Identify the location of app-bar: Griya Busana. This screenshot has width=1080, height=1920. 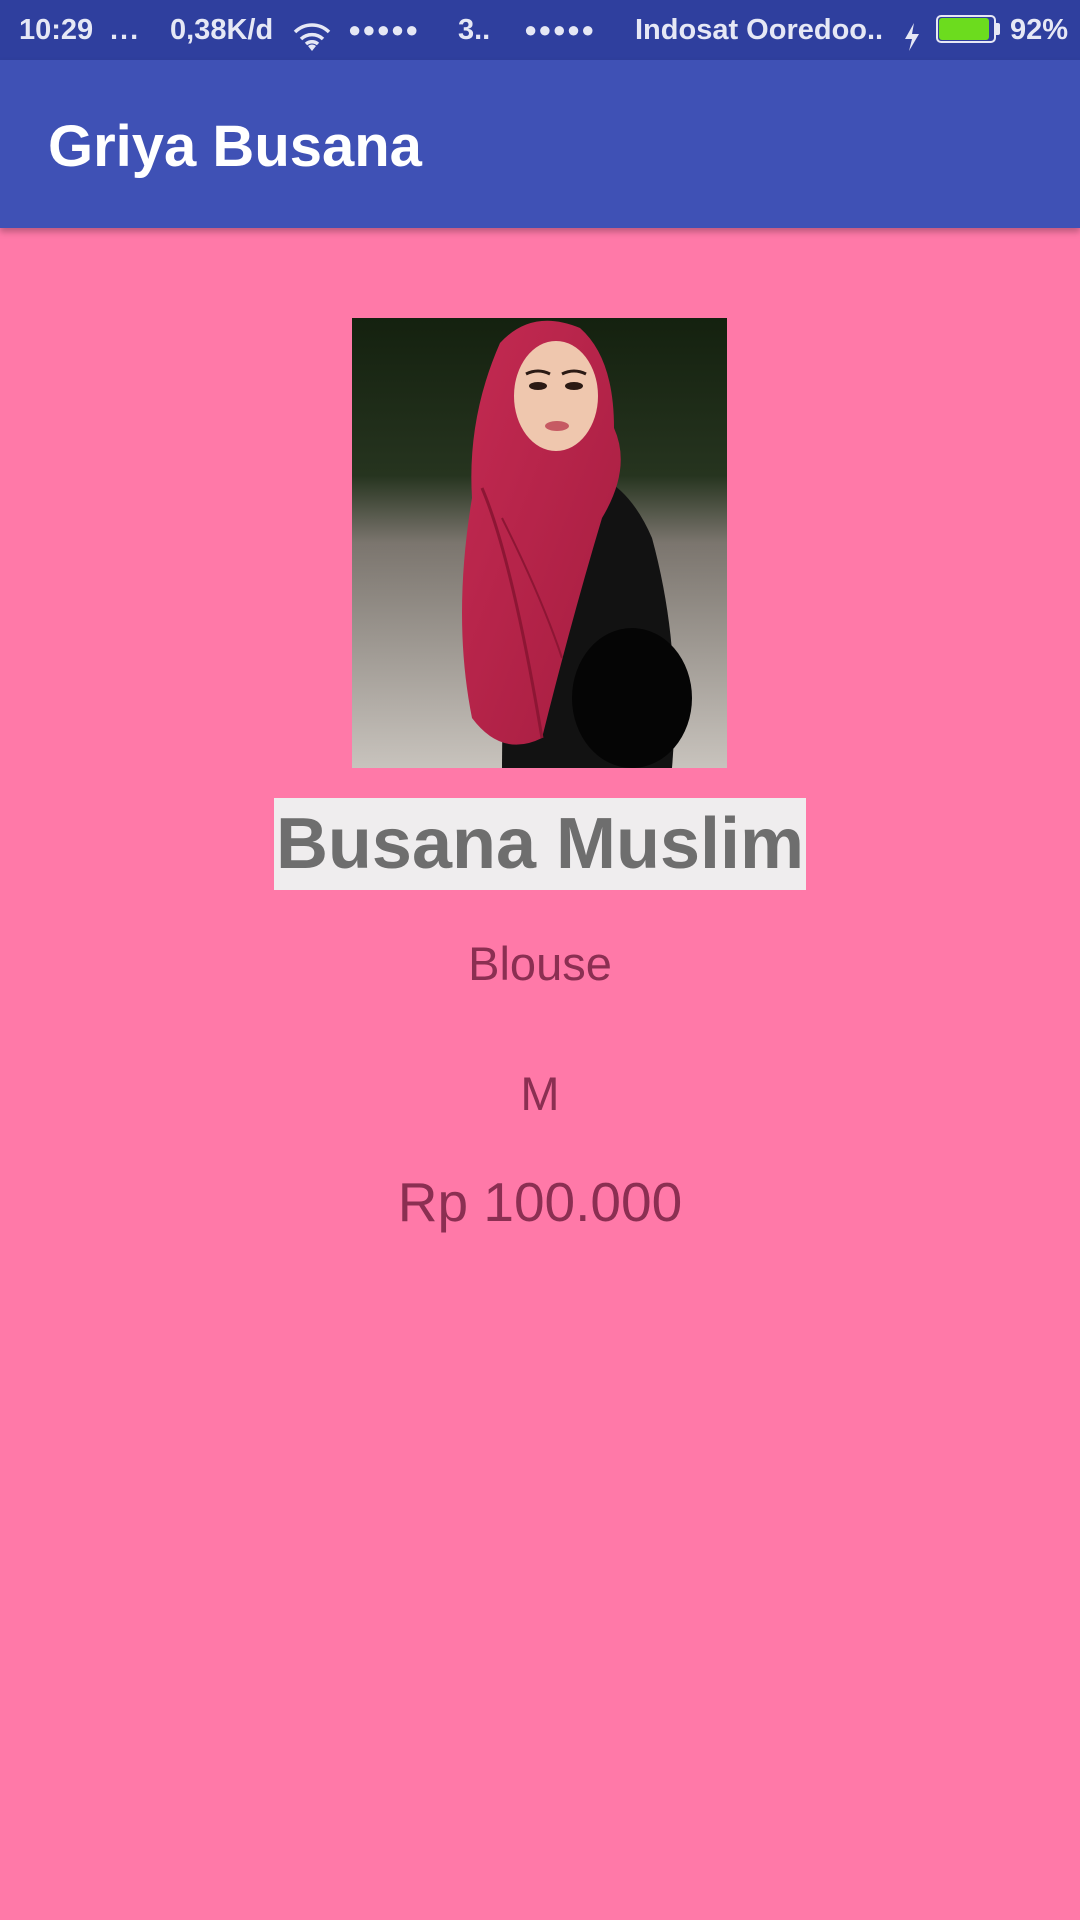
(540, 144).